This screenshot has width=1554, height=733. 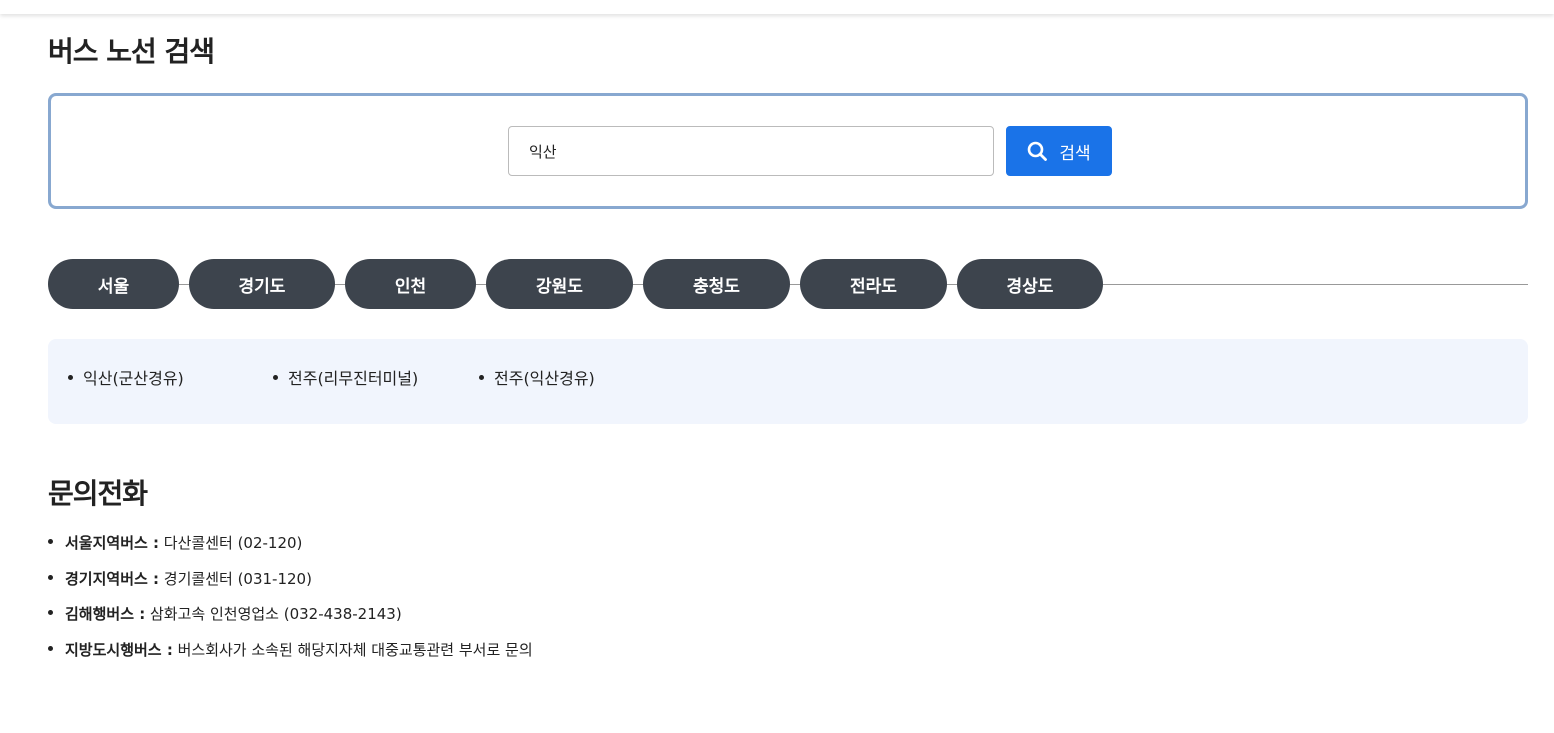 I want to click on tab-chungcheong: 충청도, so click(x=716, y=284).